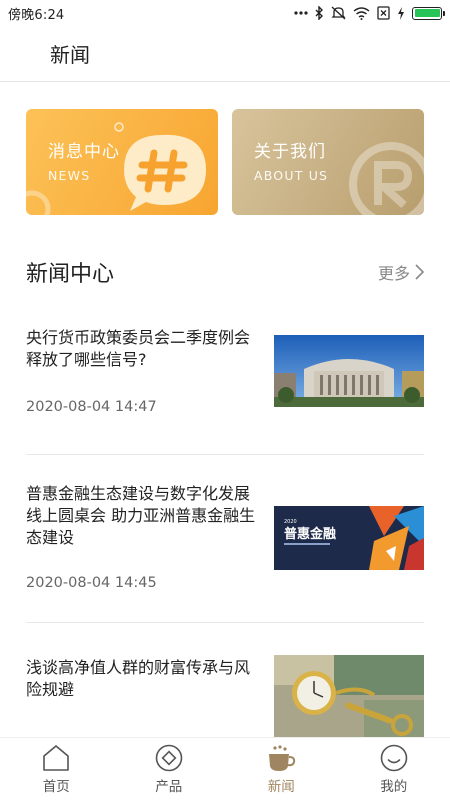 The height and width of the screenshot is (800, 450). I want to click on more-label: 更多, so click(393, 273).